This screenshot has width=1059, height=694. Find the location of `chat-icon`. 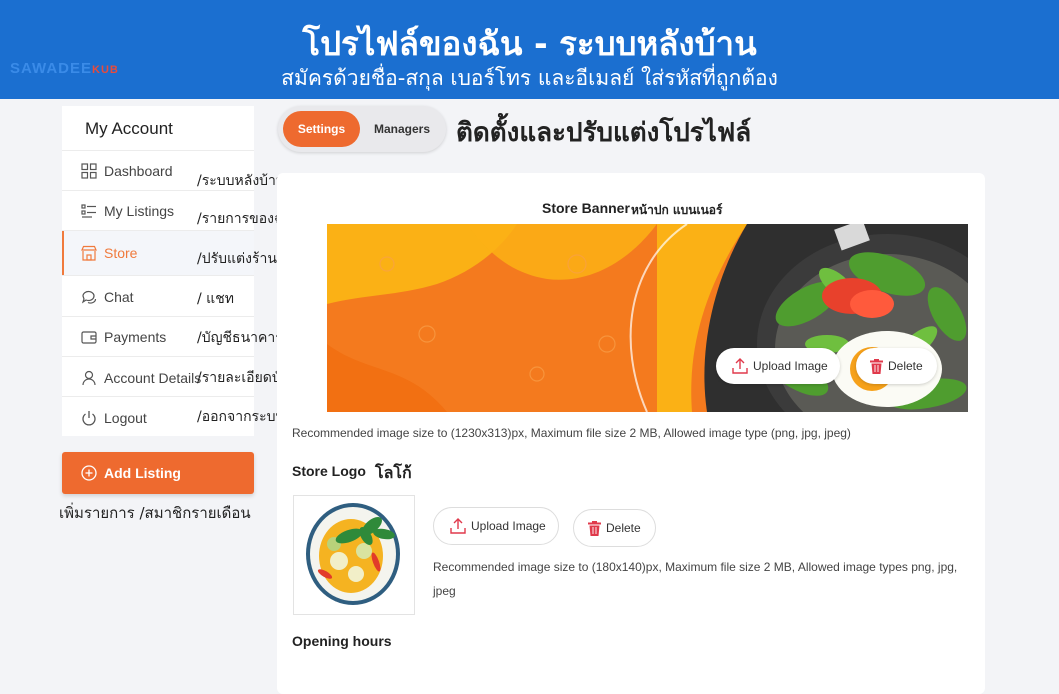

chat-icon is located at coordinates (89, 297).